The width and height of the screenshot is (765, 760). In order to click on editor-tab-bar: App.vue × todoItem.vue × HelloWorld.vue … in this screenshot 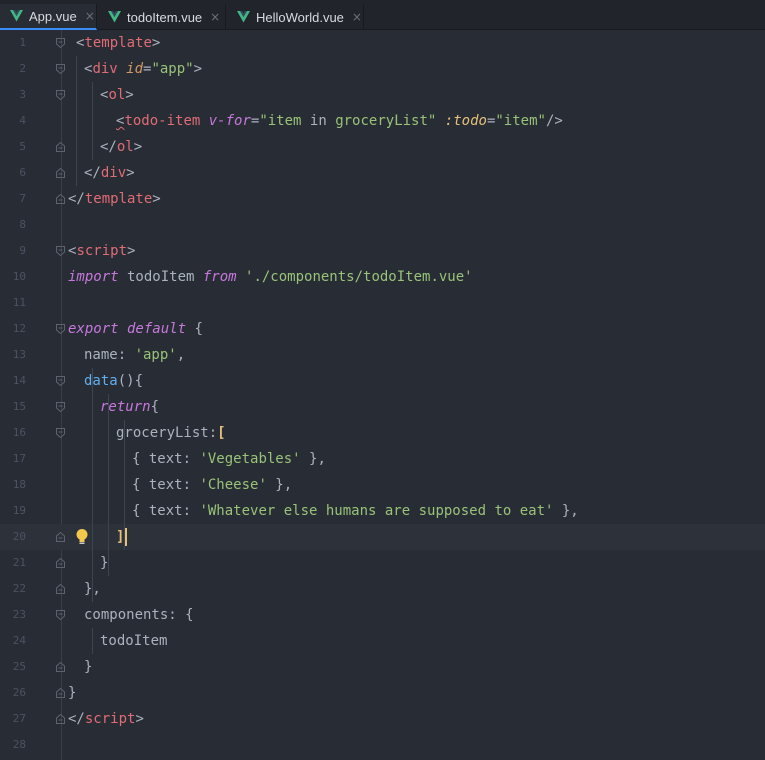, I will do `click(382, 15)`.